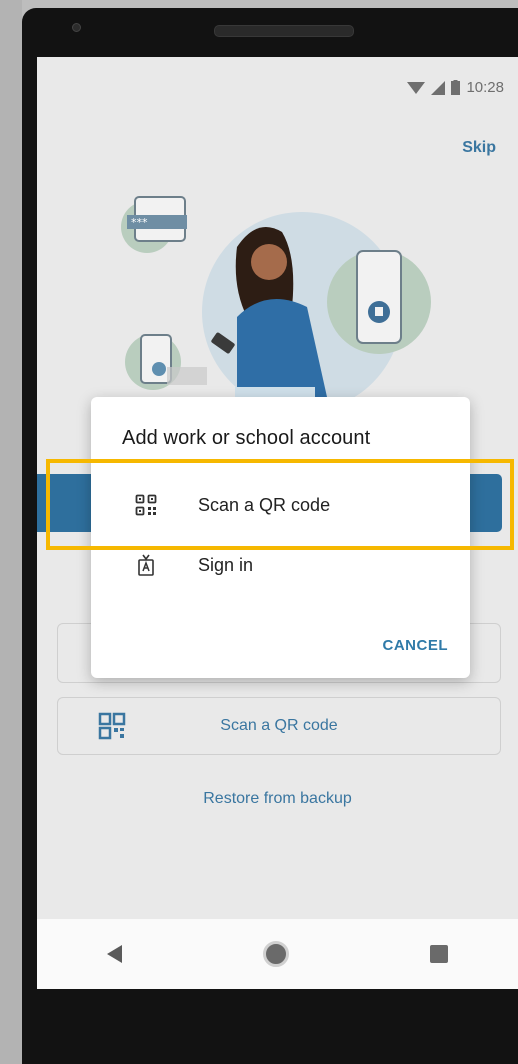 The image size is (518, 1064). What do you see at coordinates (246, 438) in the screenshot?
I see `dialog-title: Add work or school account` at bounding box center [246, 438].